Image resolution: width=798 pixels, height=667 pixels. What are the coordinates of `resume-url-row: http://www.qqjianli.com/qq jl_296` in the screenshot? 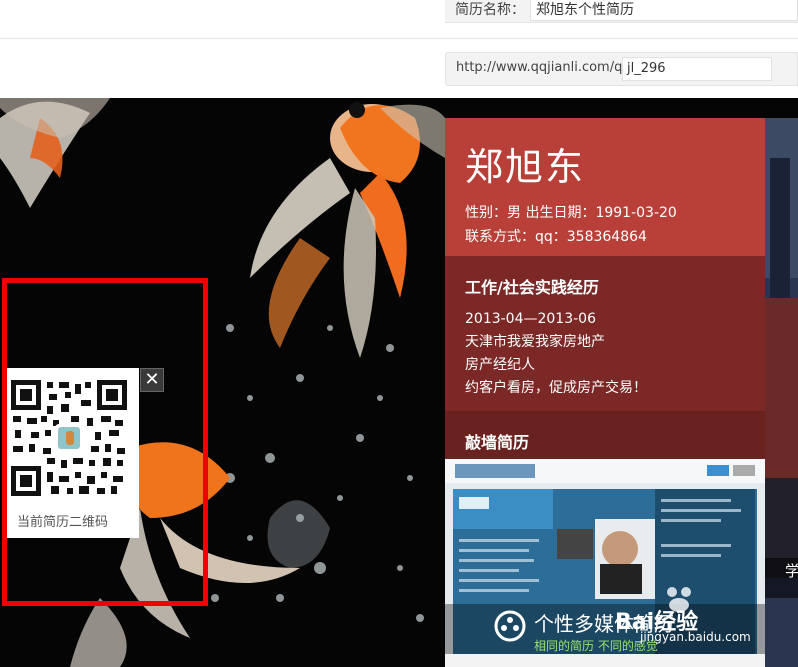 It's located at (621, 69).